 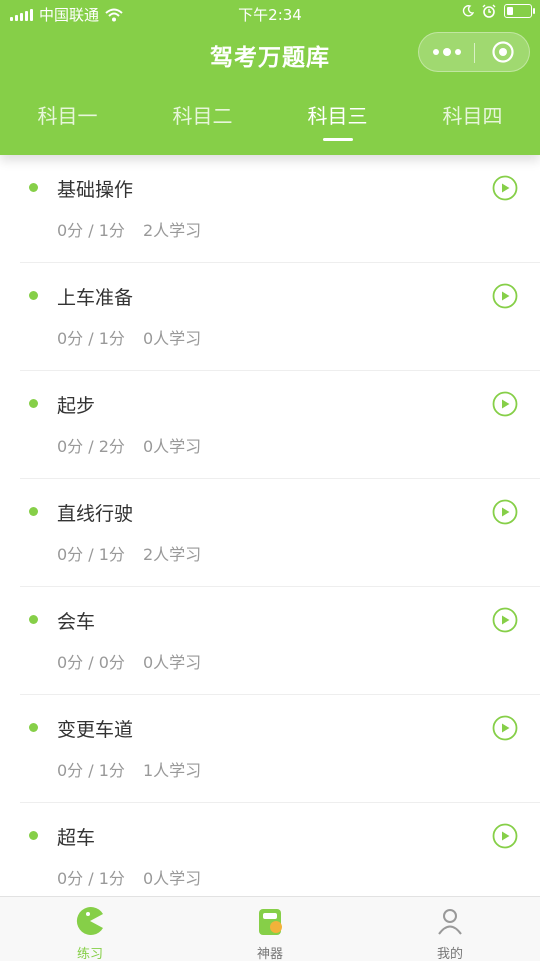 What do you see at coordinates (446, 52) in the screenshot?
I see `more-dots-icon` at bounding box center [446, 52].